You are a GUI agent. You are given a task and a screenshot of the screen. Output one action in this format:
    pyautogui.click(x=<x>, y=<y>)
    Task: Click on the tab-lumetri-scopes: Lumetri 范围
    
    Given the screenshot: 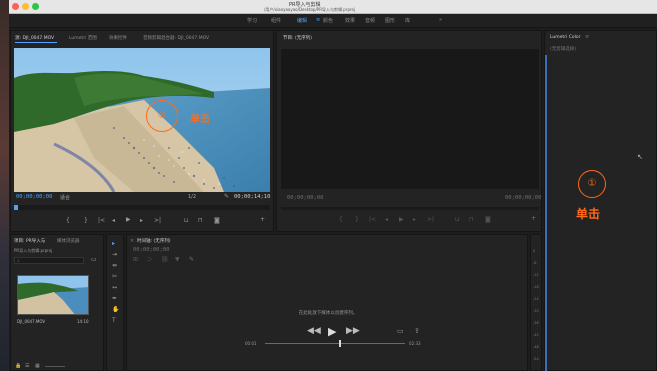 What is the action you would take?
    pyautogui.click(x=83, y=38)
    